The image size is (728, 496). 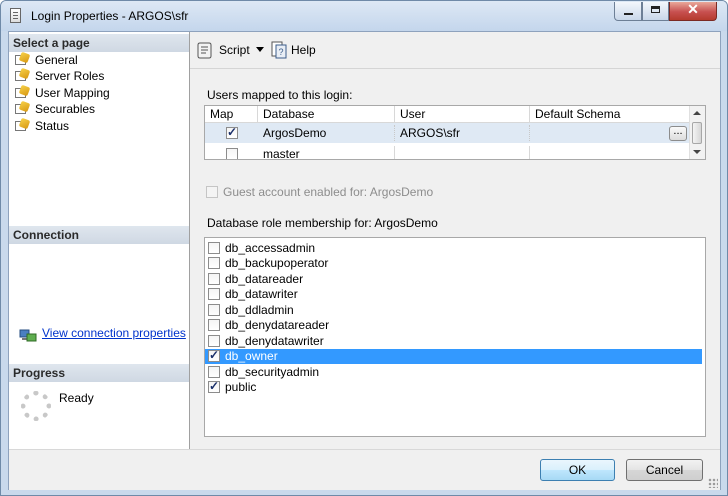 What do you see at coordinates (270, 248) in the screenshot?
I see `role-name: db_accessadmin` at bounding box center [270, 248].